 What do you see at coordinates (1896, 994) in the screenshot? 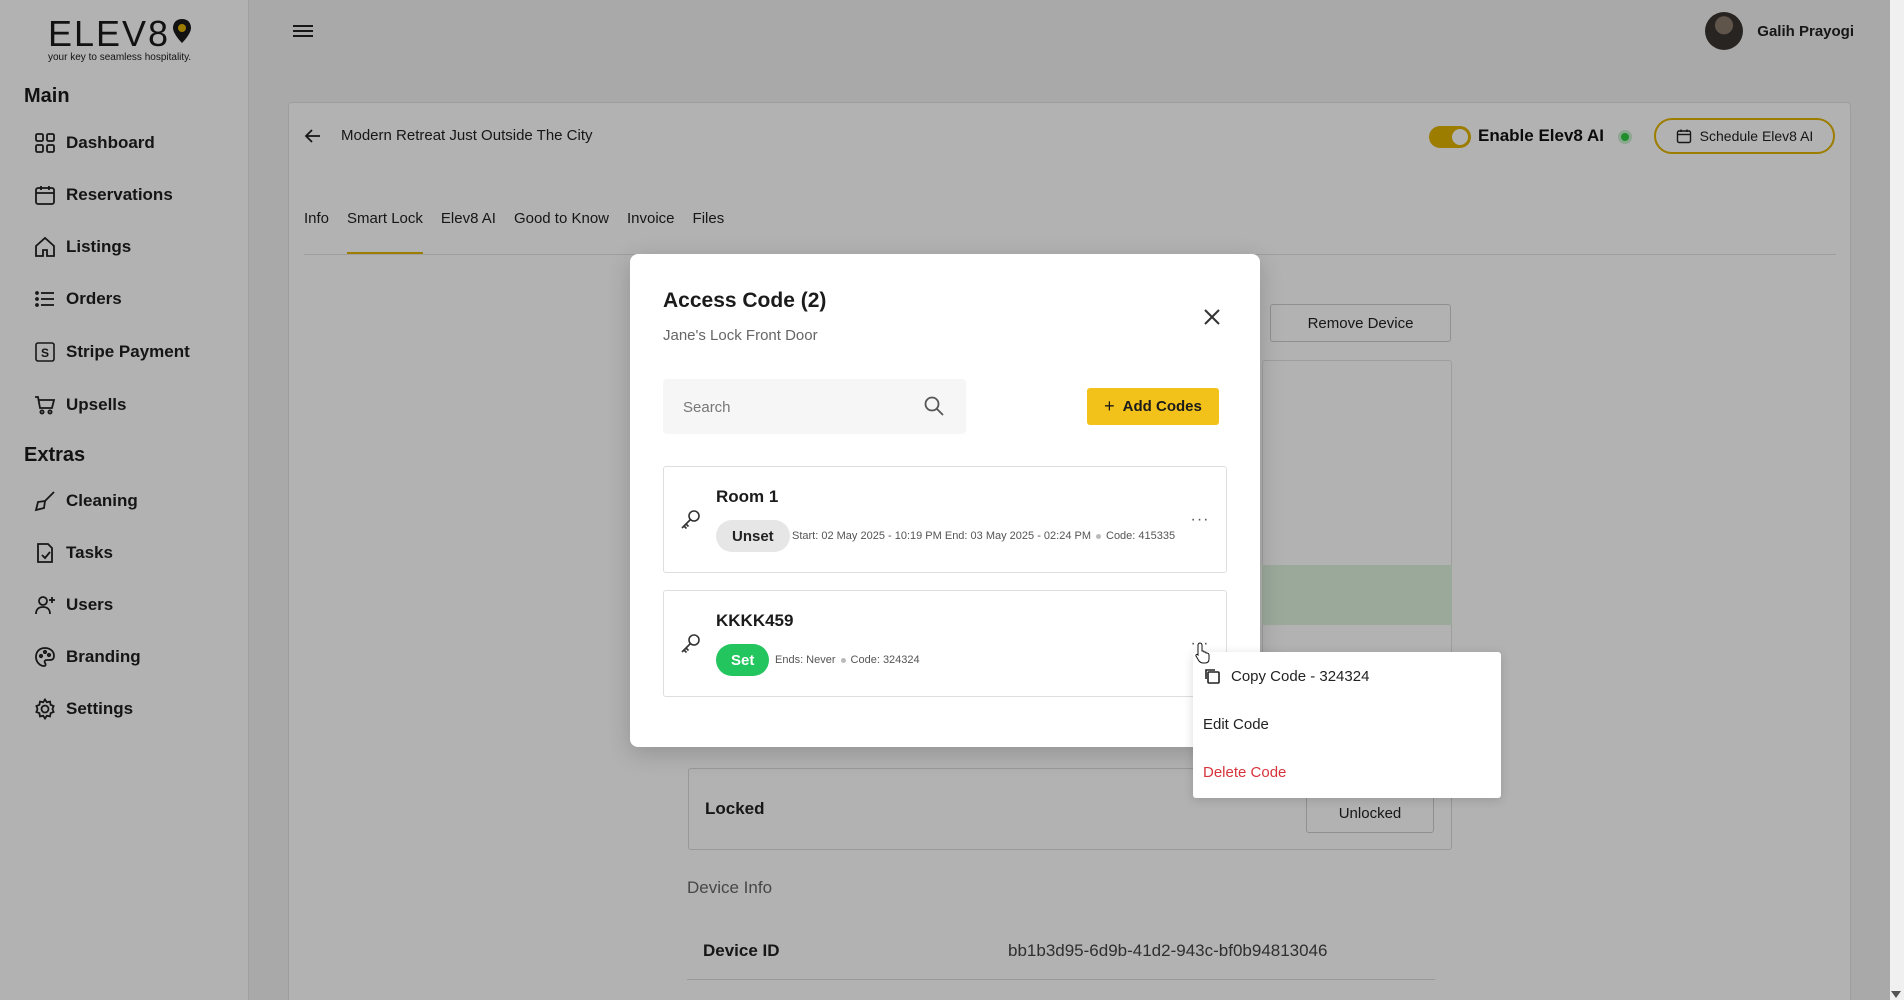
I see `scroll-down-icon` at bounding box center [1896, 994].